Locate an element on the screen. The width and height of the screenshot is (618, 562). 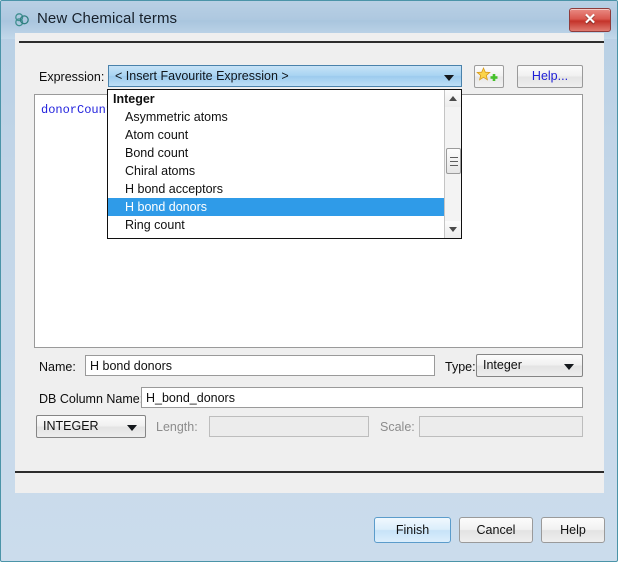
db-column-name-input is located at coordinates (362, 397).